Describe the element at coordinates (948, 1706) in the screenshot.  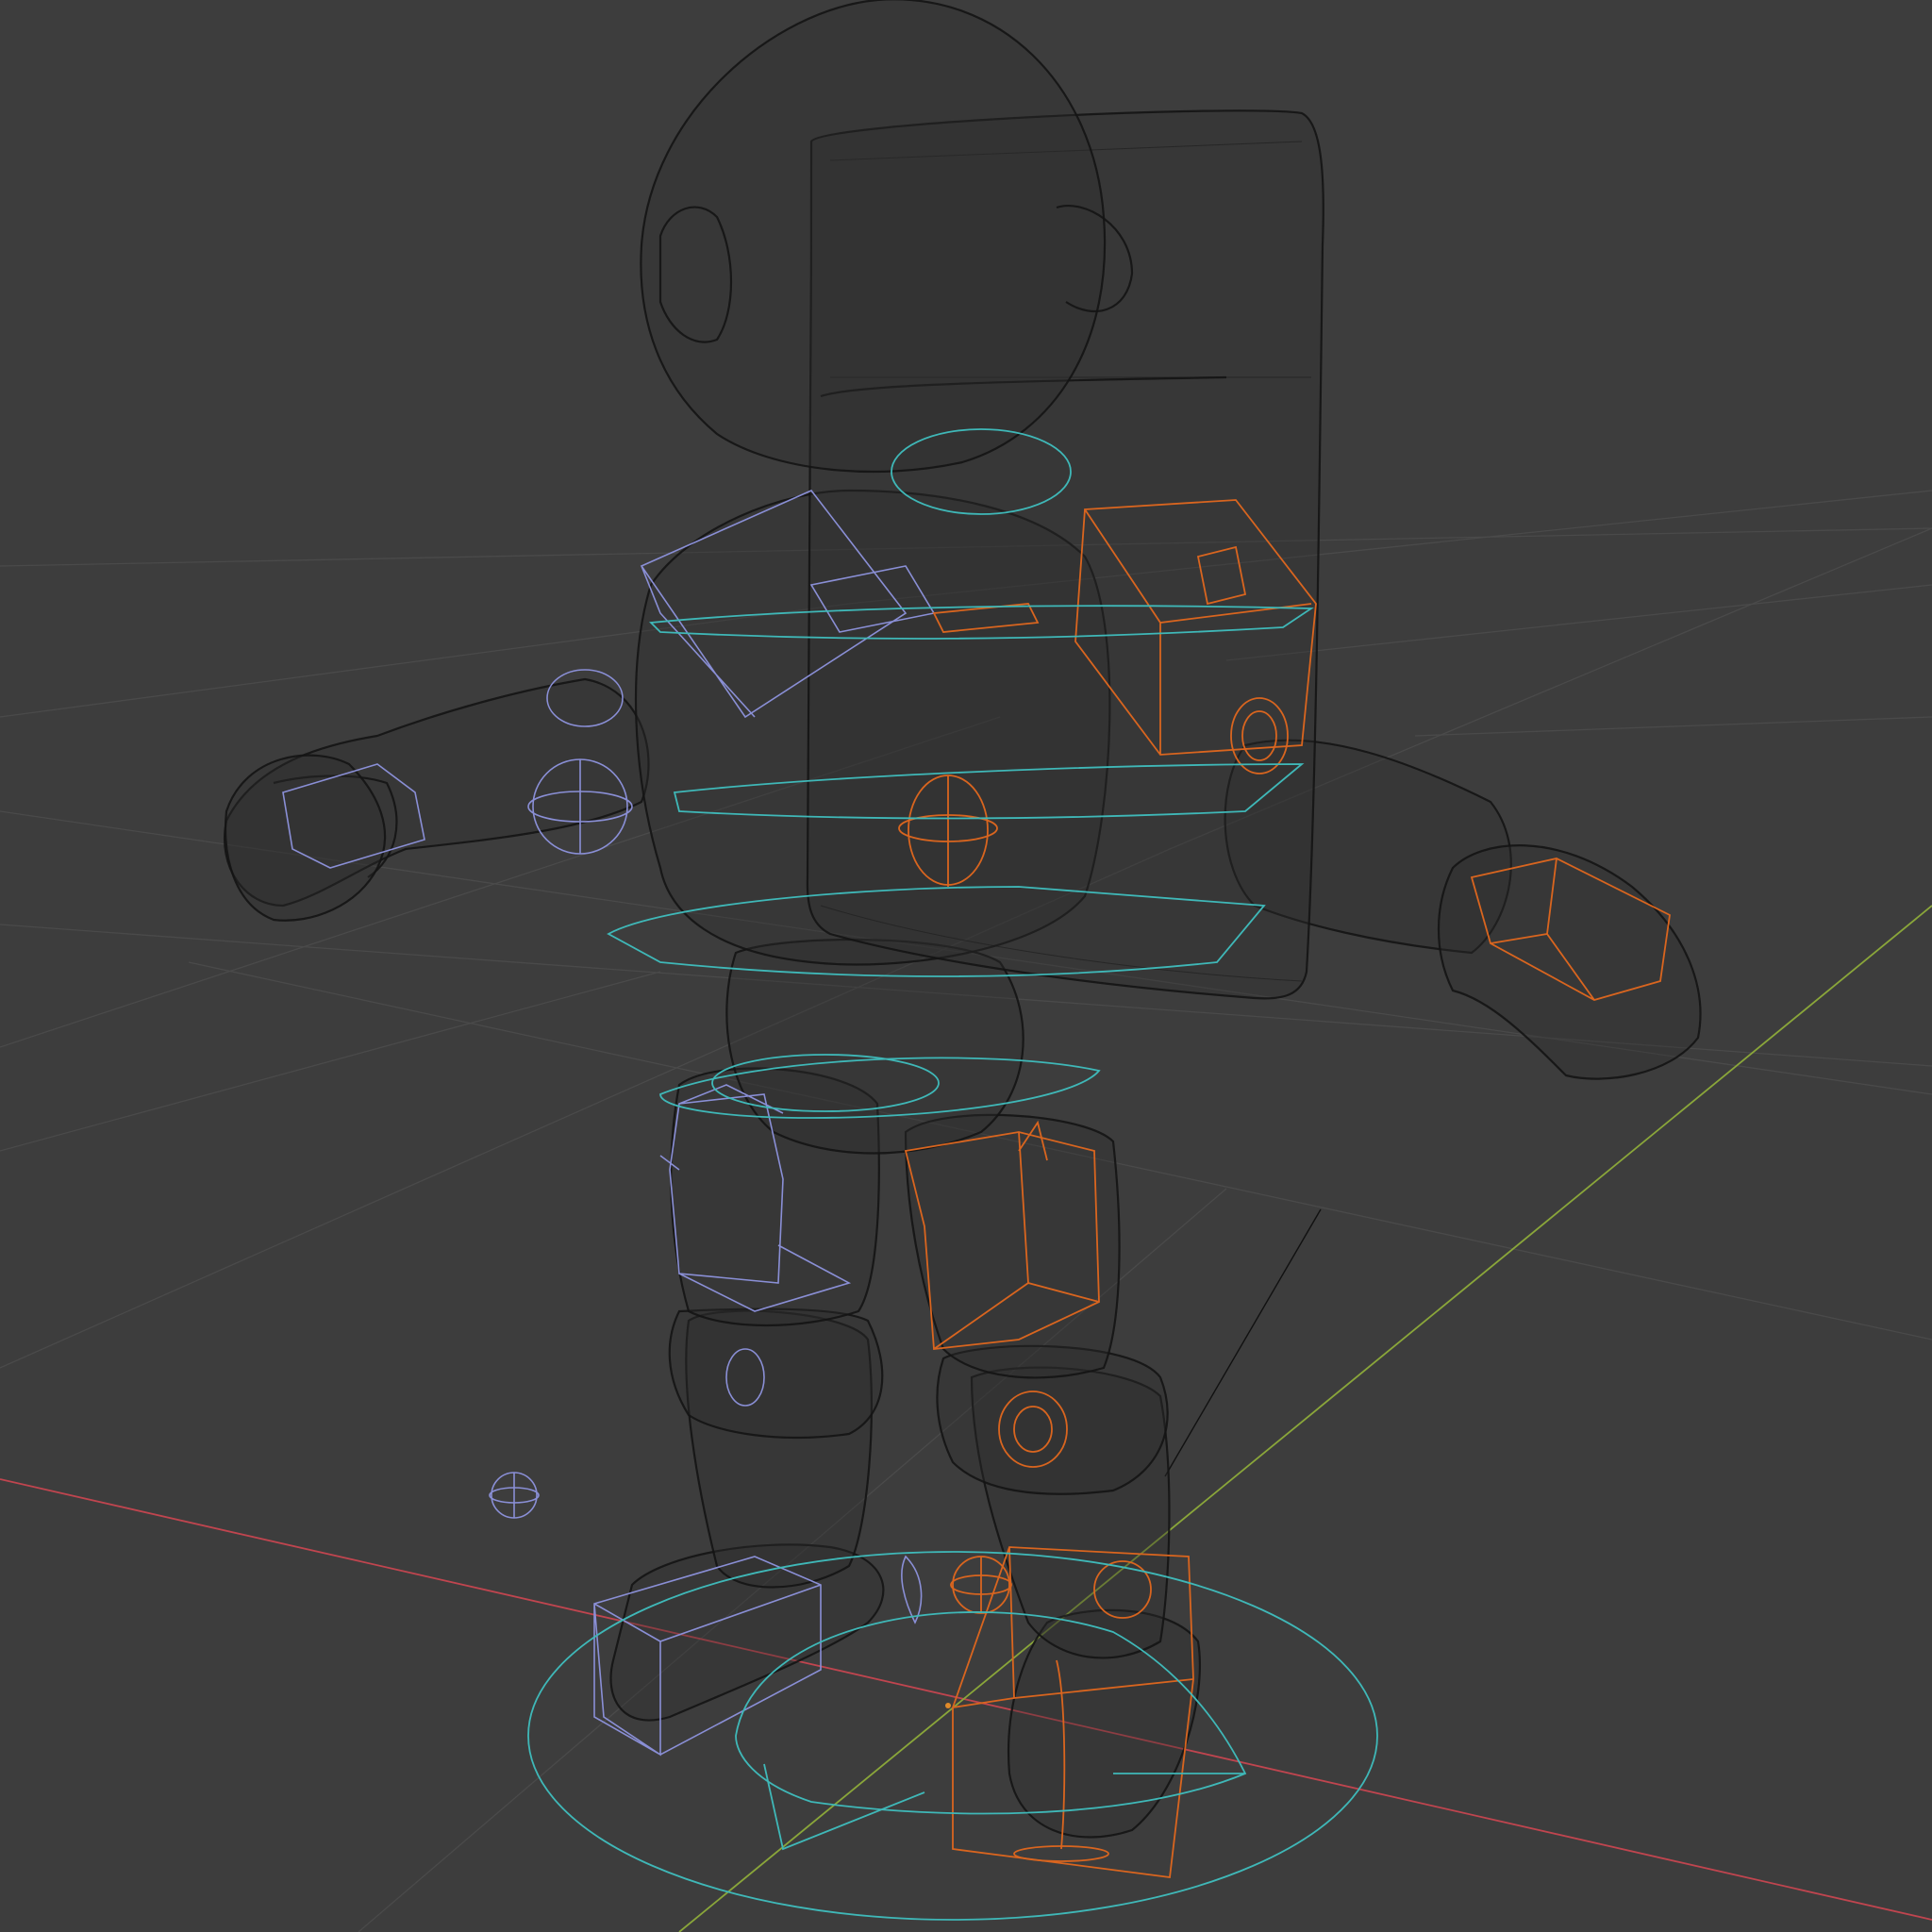
I see `origin-point` at that location.